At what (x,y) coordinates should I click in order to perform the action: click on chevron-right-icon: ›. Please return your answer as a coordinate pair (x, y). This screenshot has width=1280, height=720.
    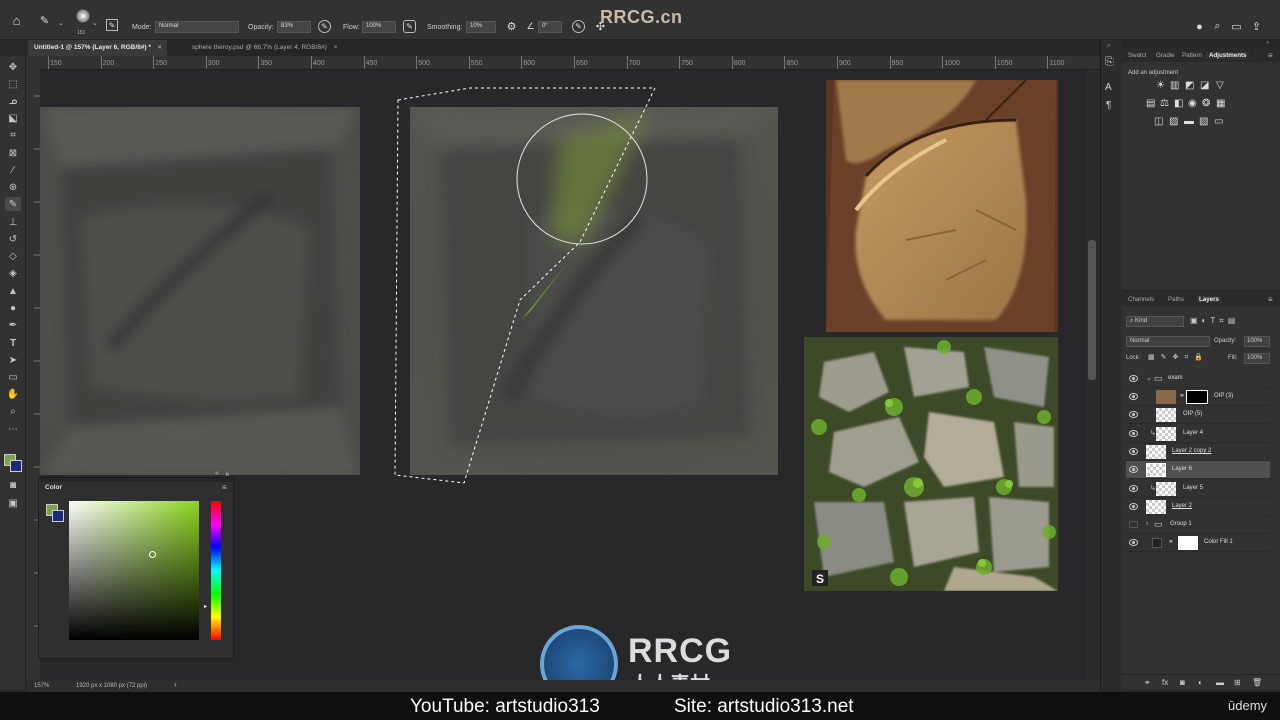
    Looking at the image, I should click on (1147, 523).